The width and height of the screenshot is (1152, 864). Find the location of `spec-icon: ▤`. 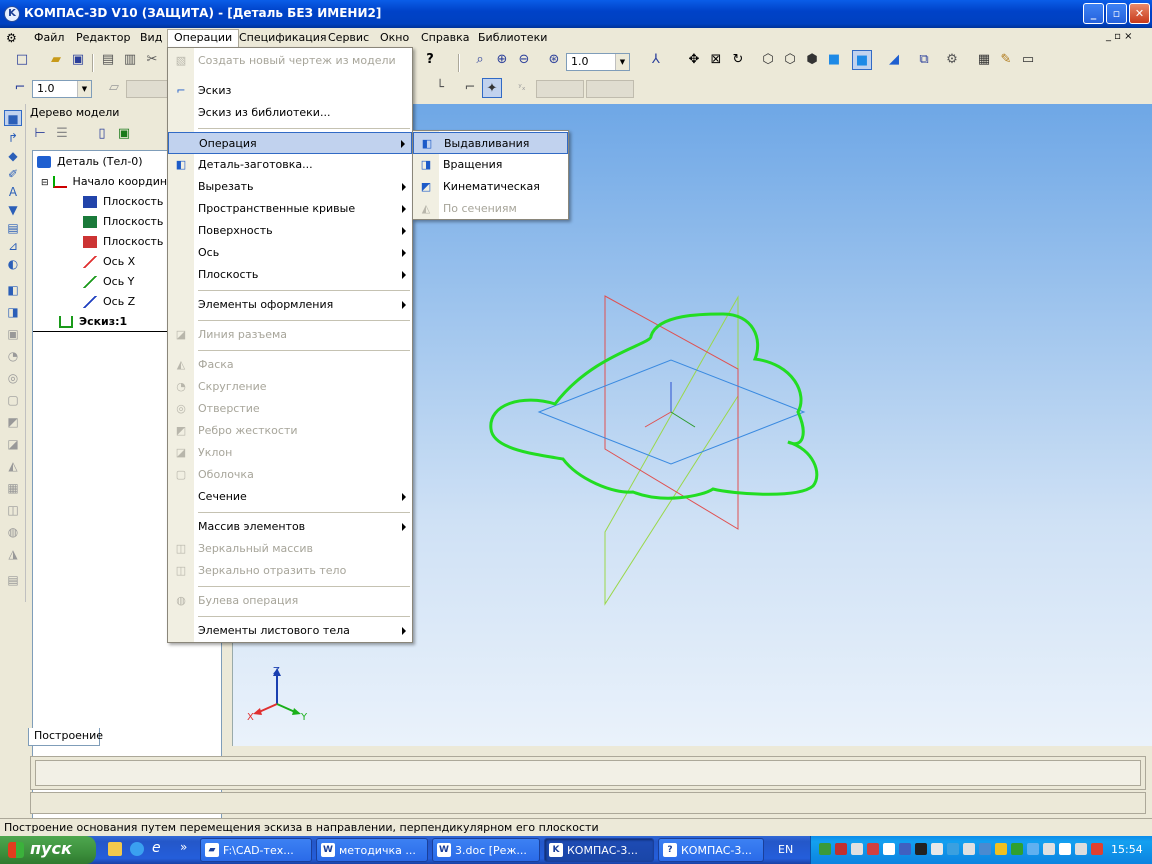

spec-icon: ▤ is located at coordinates (13, 228).